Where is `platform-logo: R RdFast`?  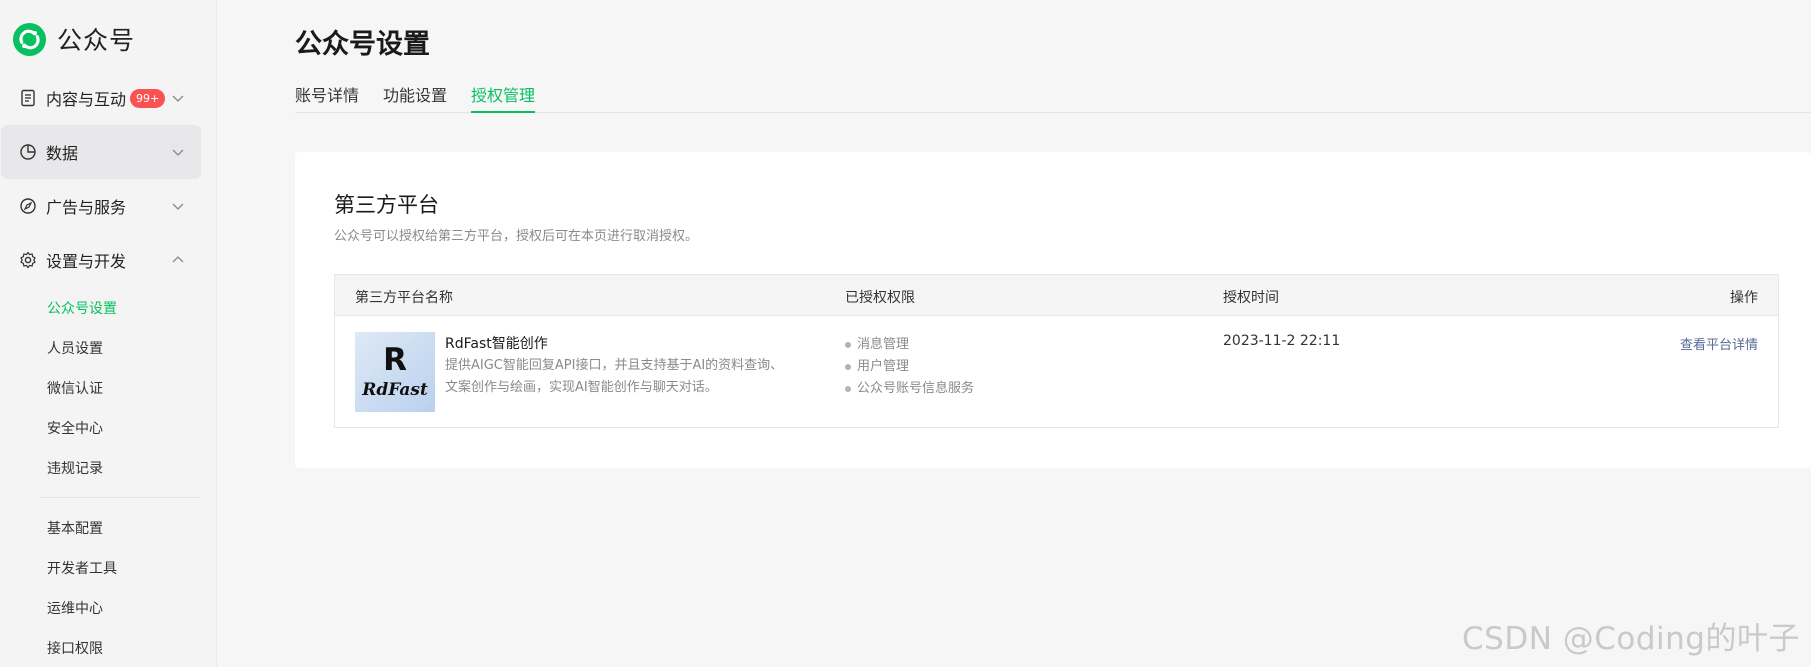
platform-logo: R RdFast is located at coordinates (395, 372).